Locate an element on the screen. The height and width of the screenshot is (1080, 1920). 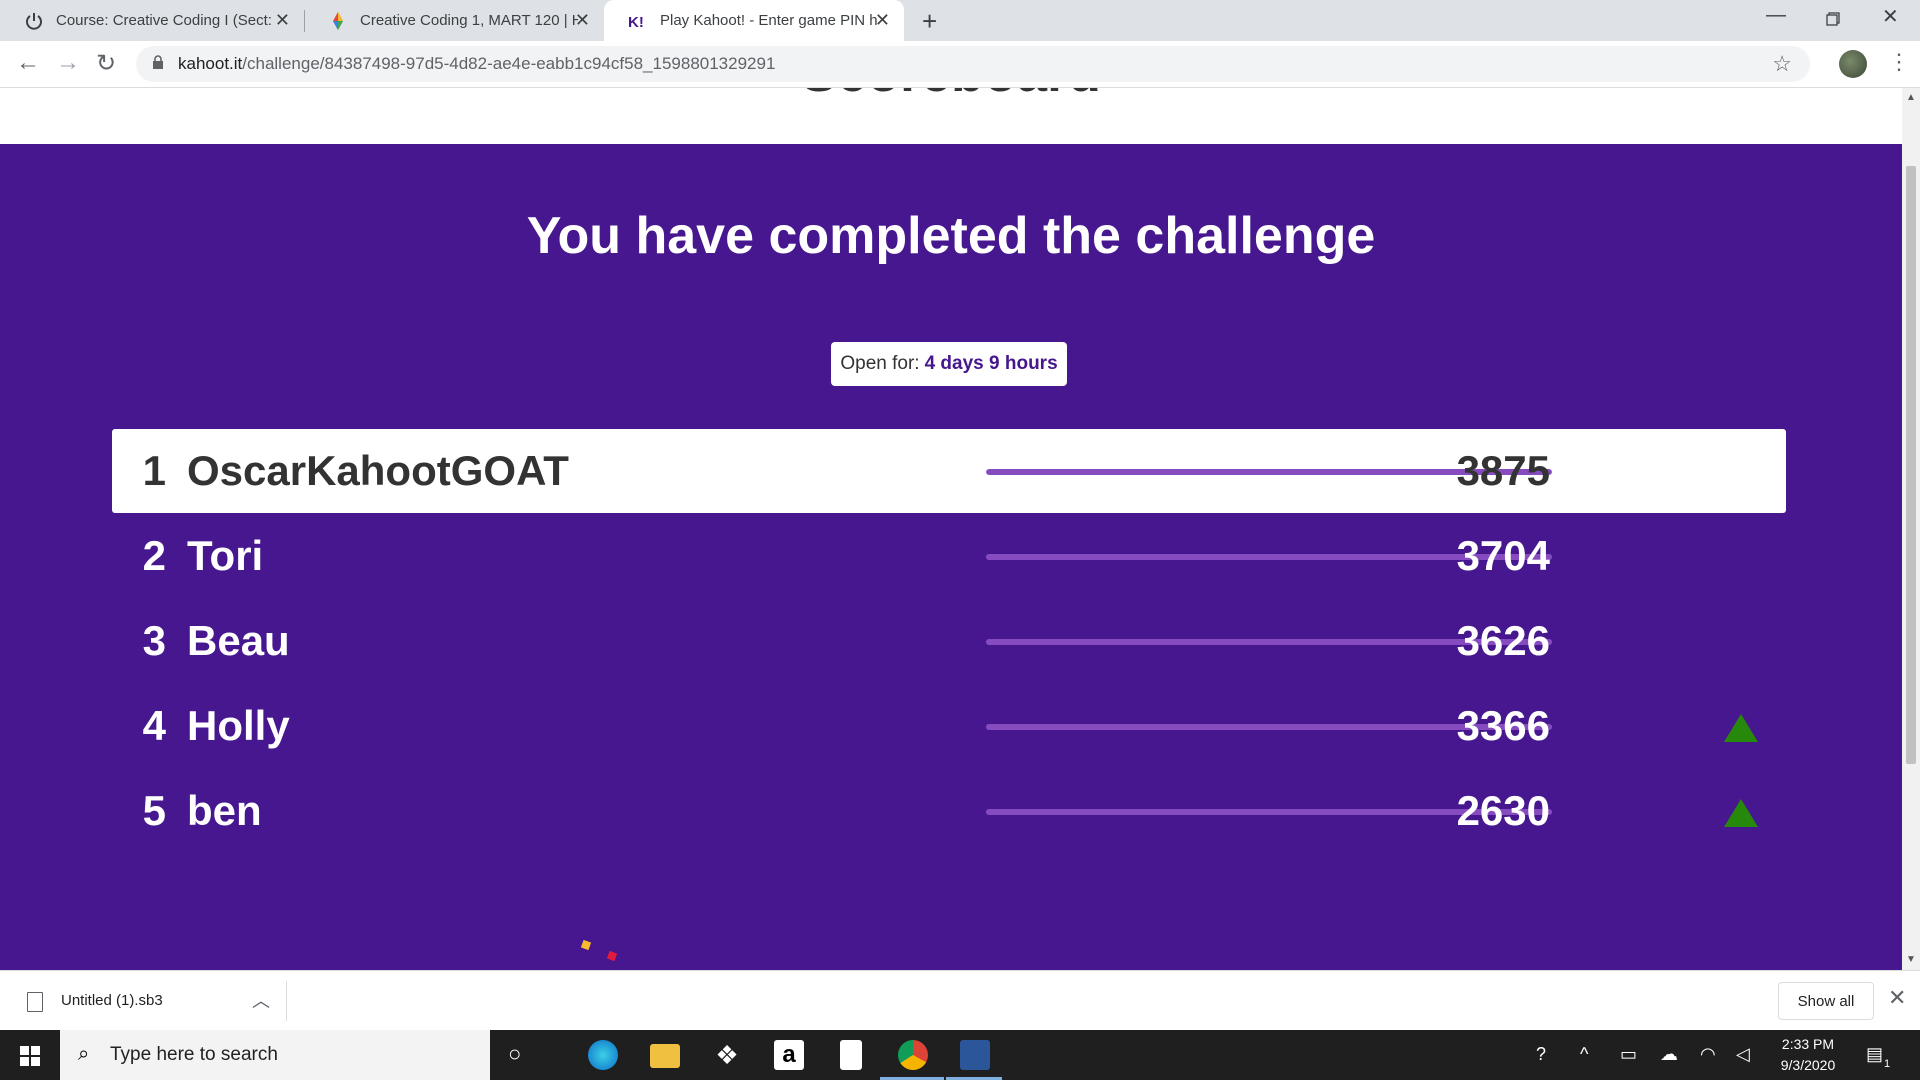
dropbox-icon: ❖ is located at coordinates (727, 1055).